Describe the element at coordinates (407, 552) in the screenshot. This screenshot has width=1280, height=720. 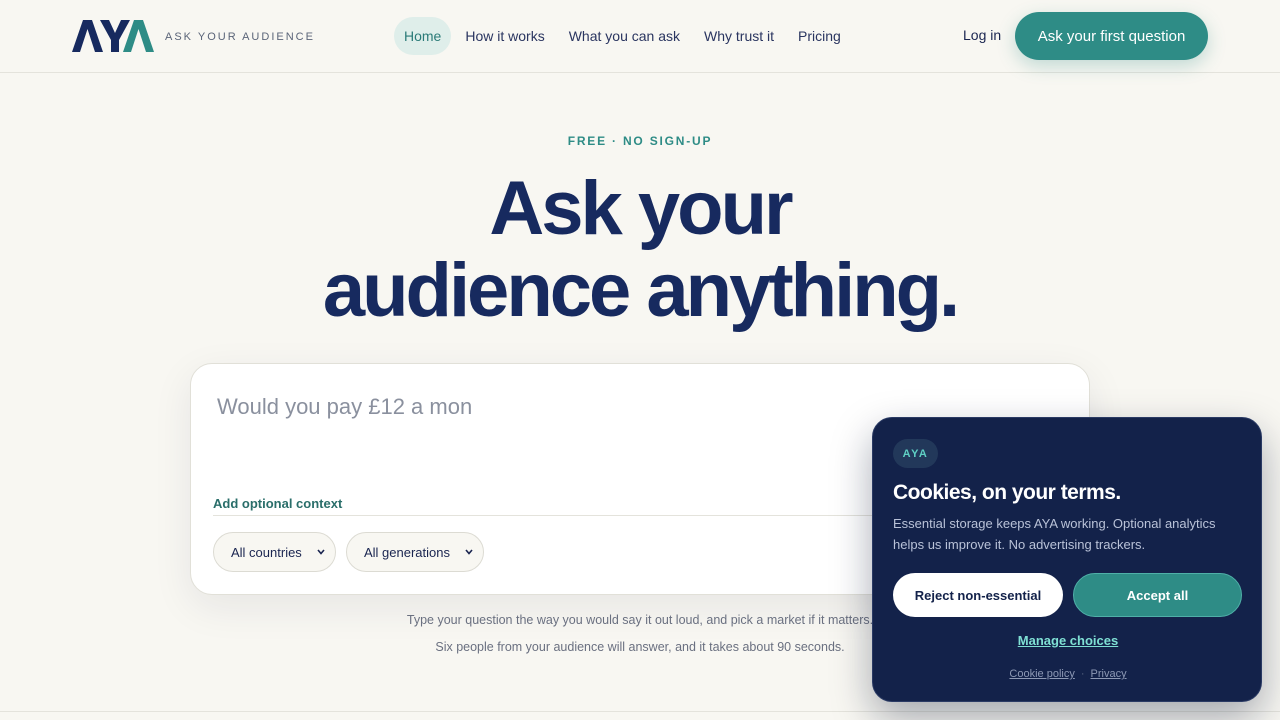
I see `generation-select-value: All generations` at that location.